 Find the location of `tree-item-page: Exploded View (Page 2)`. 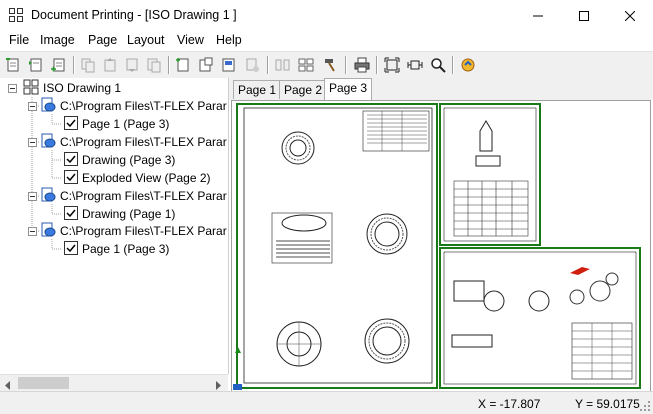

tree-item-page: Exploded View (Page 2) is located at coordinates (137, 178).